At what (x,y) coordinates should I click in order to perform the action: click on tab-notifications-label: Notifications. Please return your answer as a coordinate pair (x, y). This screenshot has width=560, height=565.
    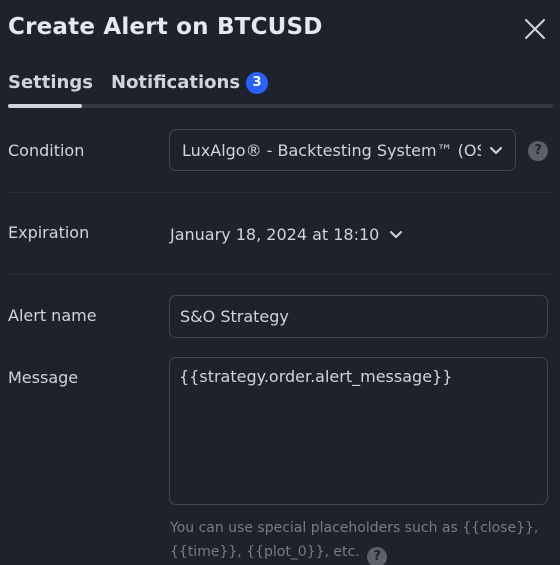
    Looking at the image, I should click on (176, 82).